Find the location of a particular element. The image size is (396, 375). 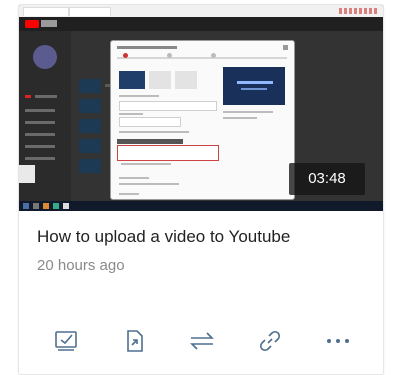

thumbnail-avatar is located at coordinates (45, 57).